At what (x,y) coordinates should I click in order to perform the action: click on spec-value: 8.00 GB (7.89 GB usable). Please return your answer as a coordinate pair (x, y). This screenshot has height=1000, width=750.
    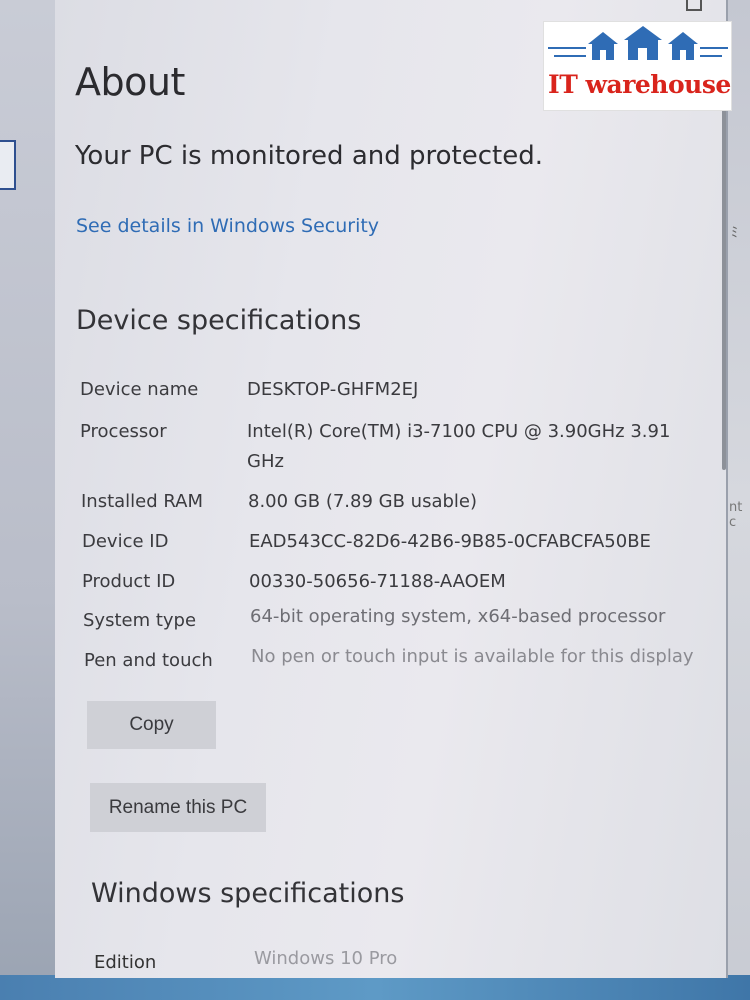
    Looking at the image, I should click on (362, 501).